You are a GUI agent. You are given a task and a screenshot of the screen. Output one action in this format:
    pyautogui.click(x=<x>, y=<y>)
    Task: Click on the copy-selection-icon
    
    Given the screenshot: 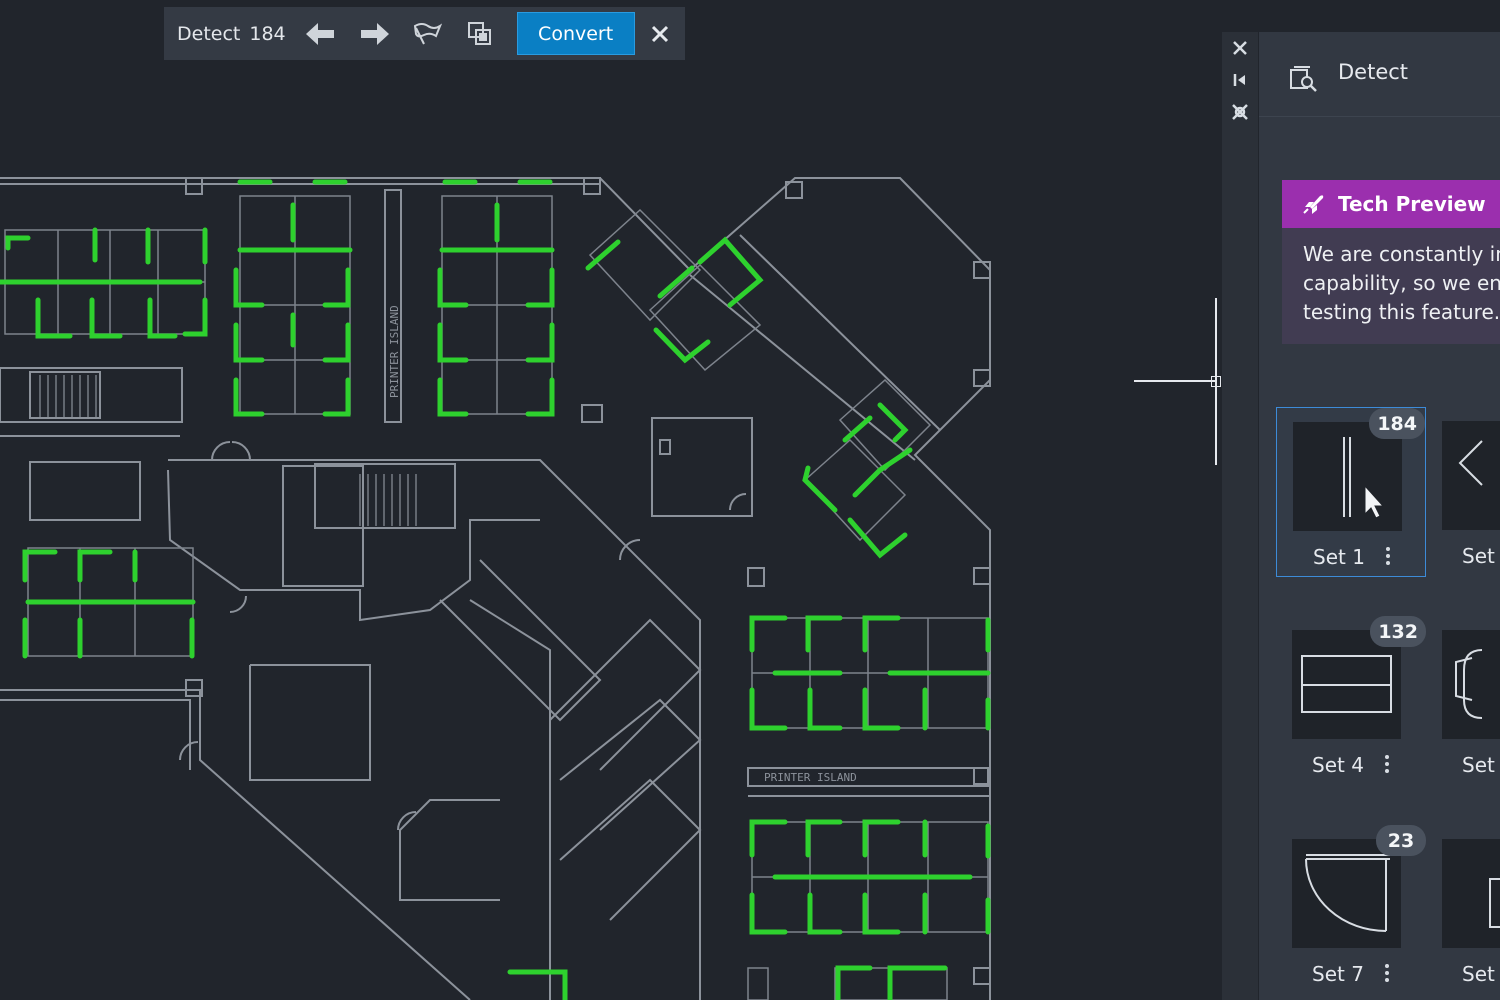 What is the action you would take?
    pyautogui.click(x=479, y=33)
    